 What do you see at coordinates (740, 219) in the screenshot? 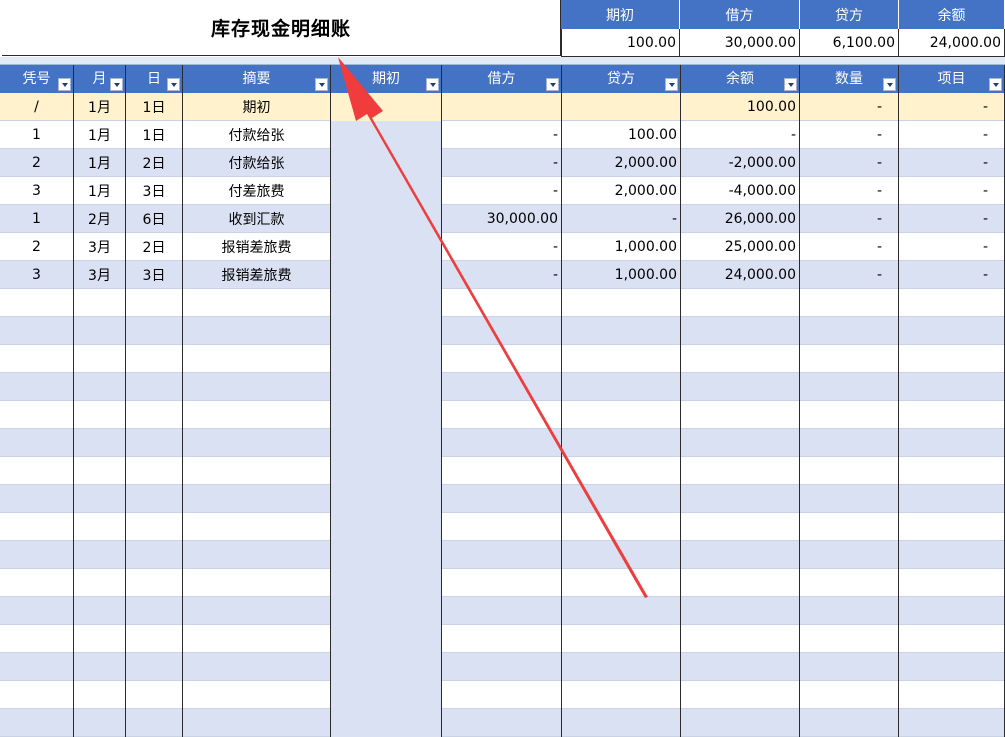
I see `cell-balance: 26,000.00` at bounding box center [740, 219].